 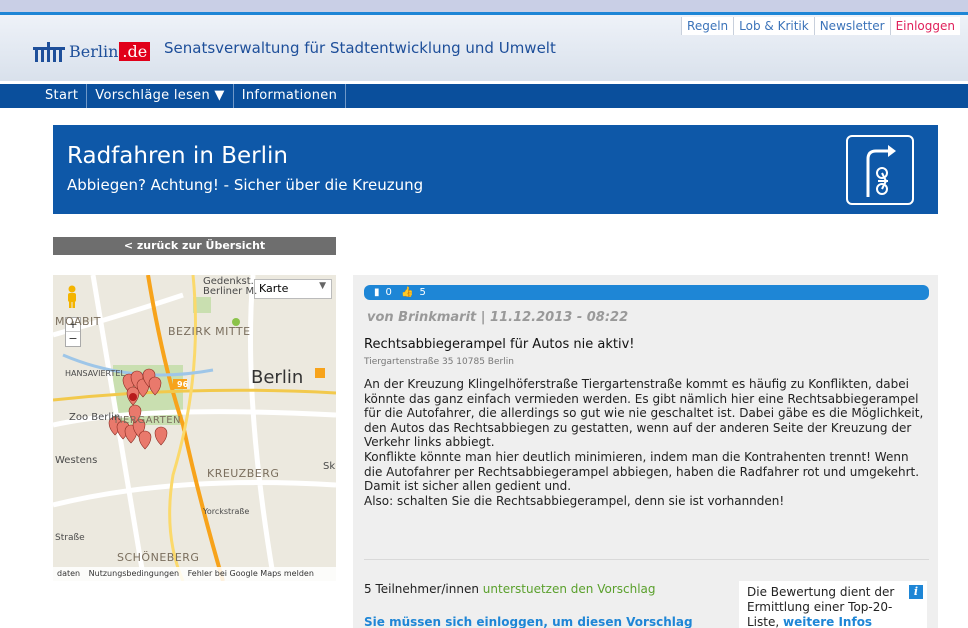 What do you see at coordinates (183, 384) in the screenshot?
I see `road-number: 96` at bounding box center [183, 384].